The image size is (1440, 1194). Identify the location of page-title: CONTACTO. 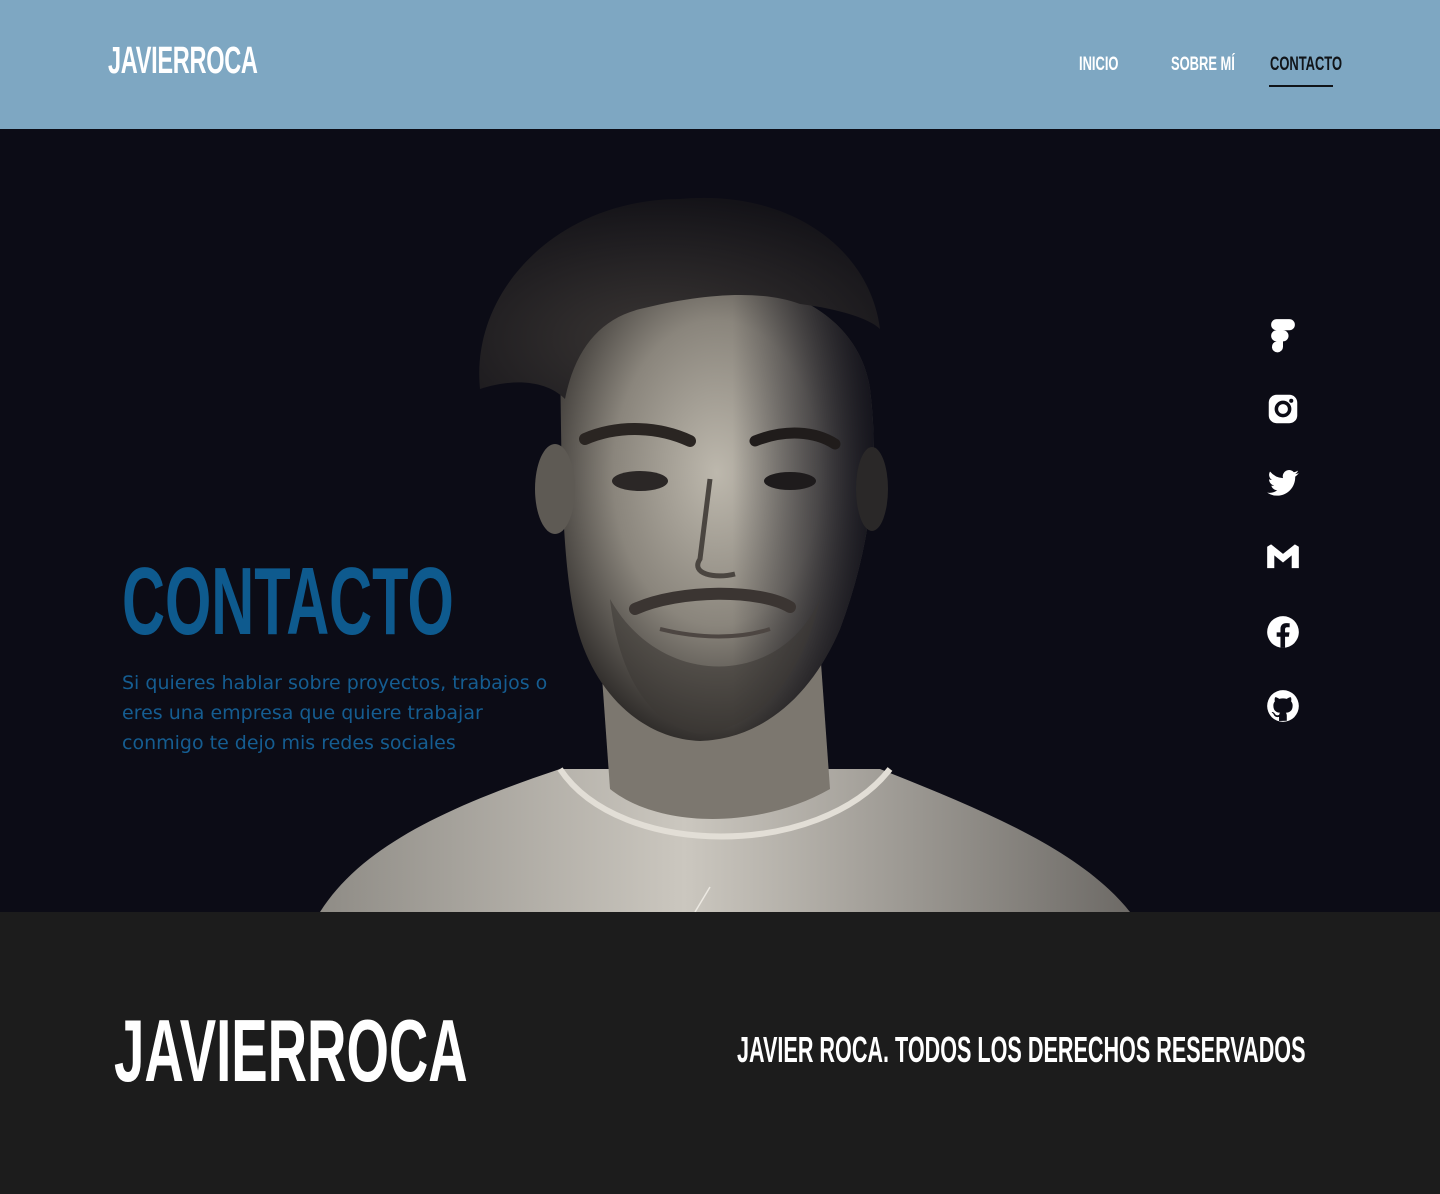
(288, 601).